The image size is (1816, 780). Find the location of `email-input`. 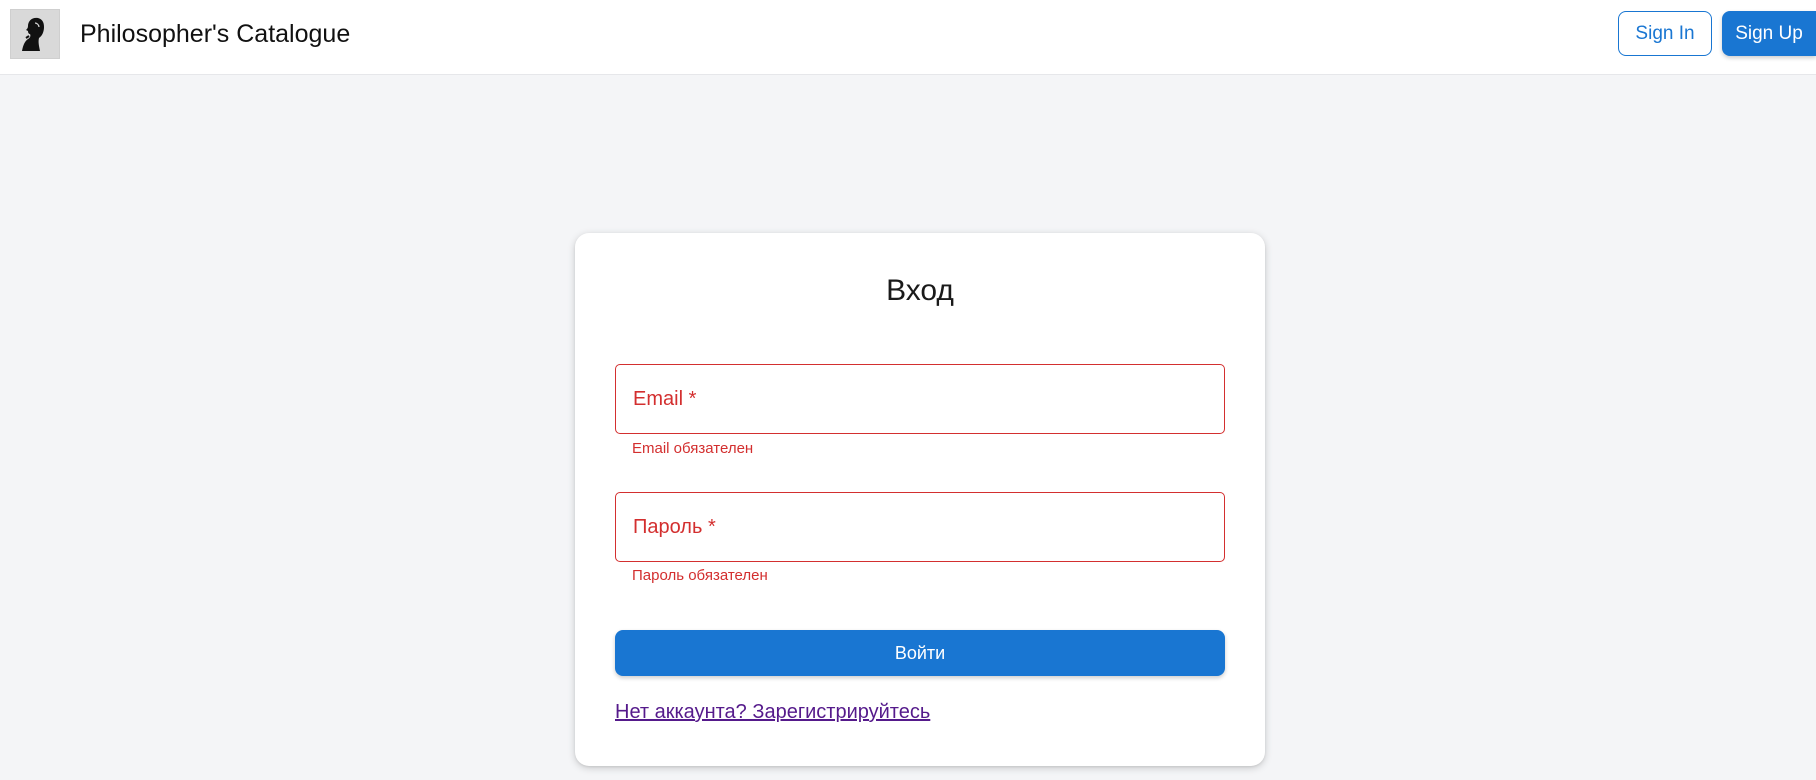

email-input is located at coordinates (920, 399).